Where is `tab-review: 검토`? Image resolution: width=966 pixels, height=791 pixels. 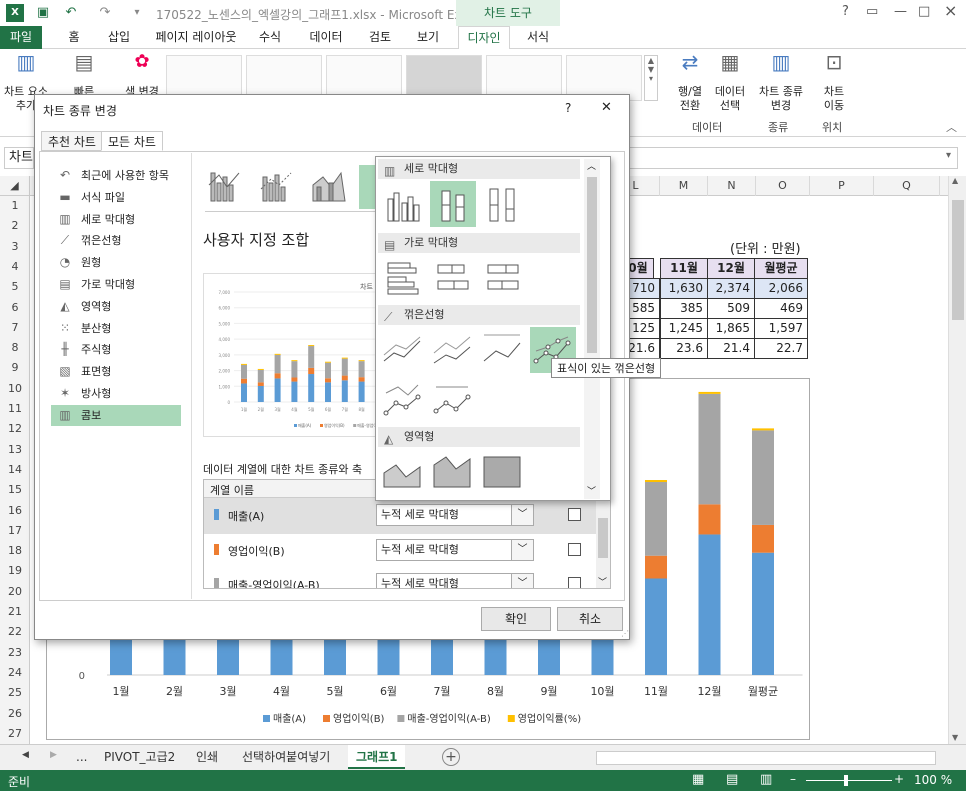
tab-review: 검토 is located at coordinates (380, 37).